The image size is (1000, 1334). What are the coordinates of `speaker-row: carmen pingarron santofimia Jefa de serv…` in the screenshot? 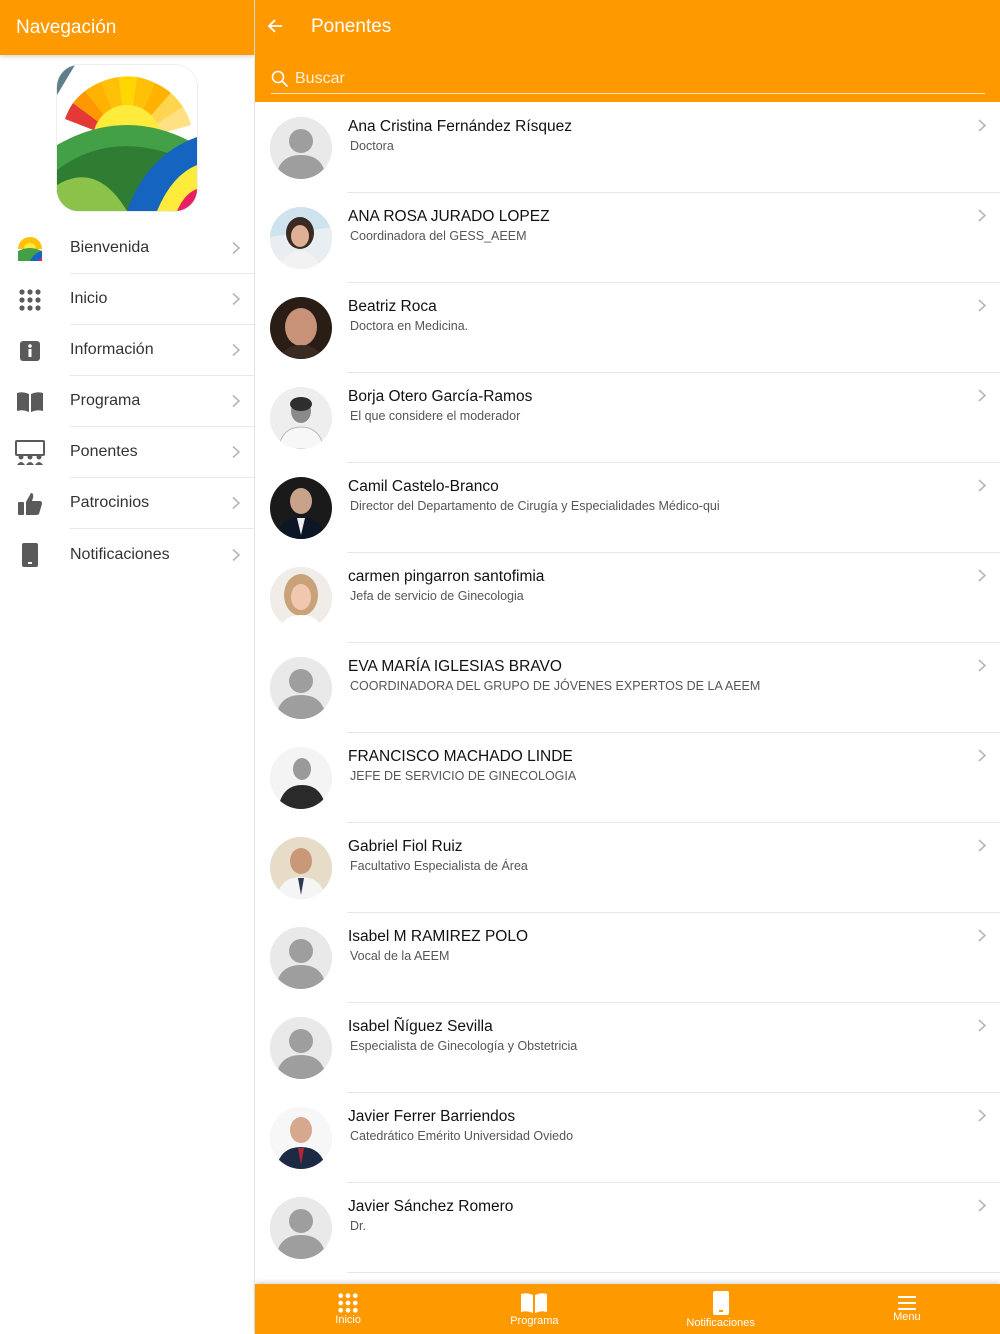 It's located at (627, 598).